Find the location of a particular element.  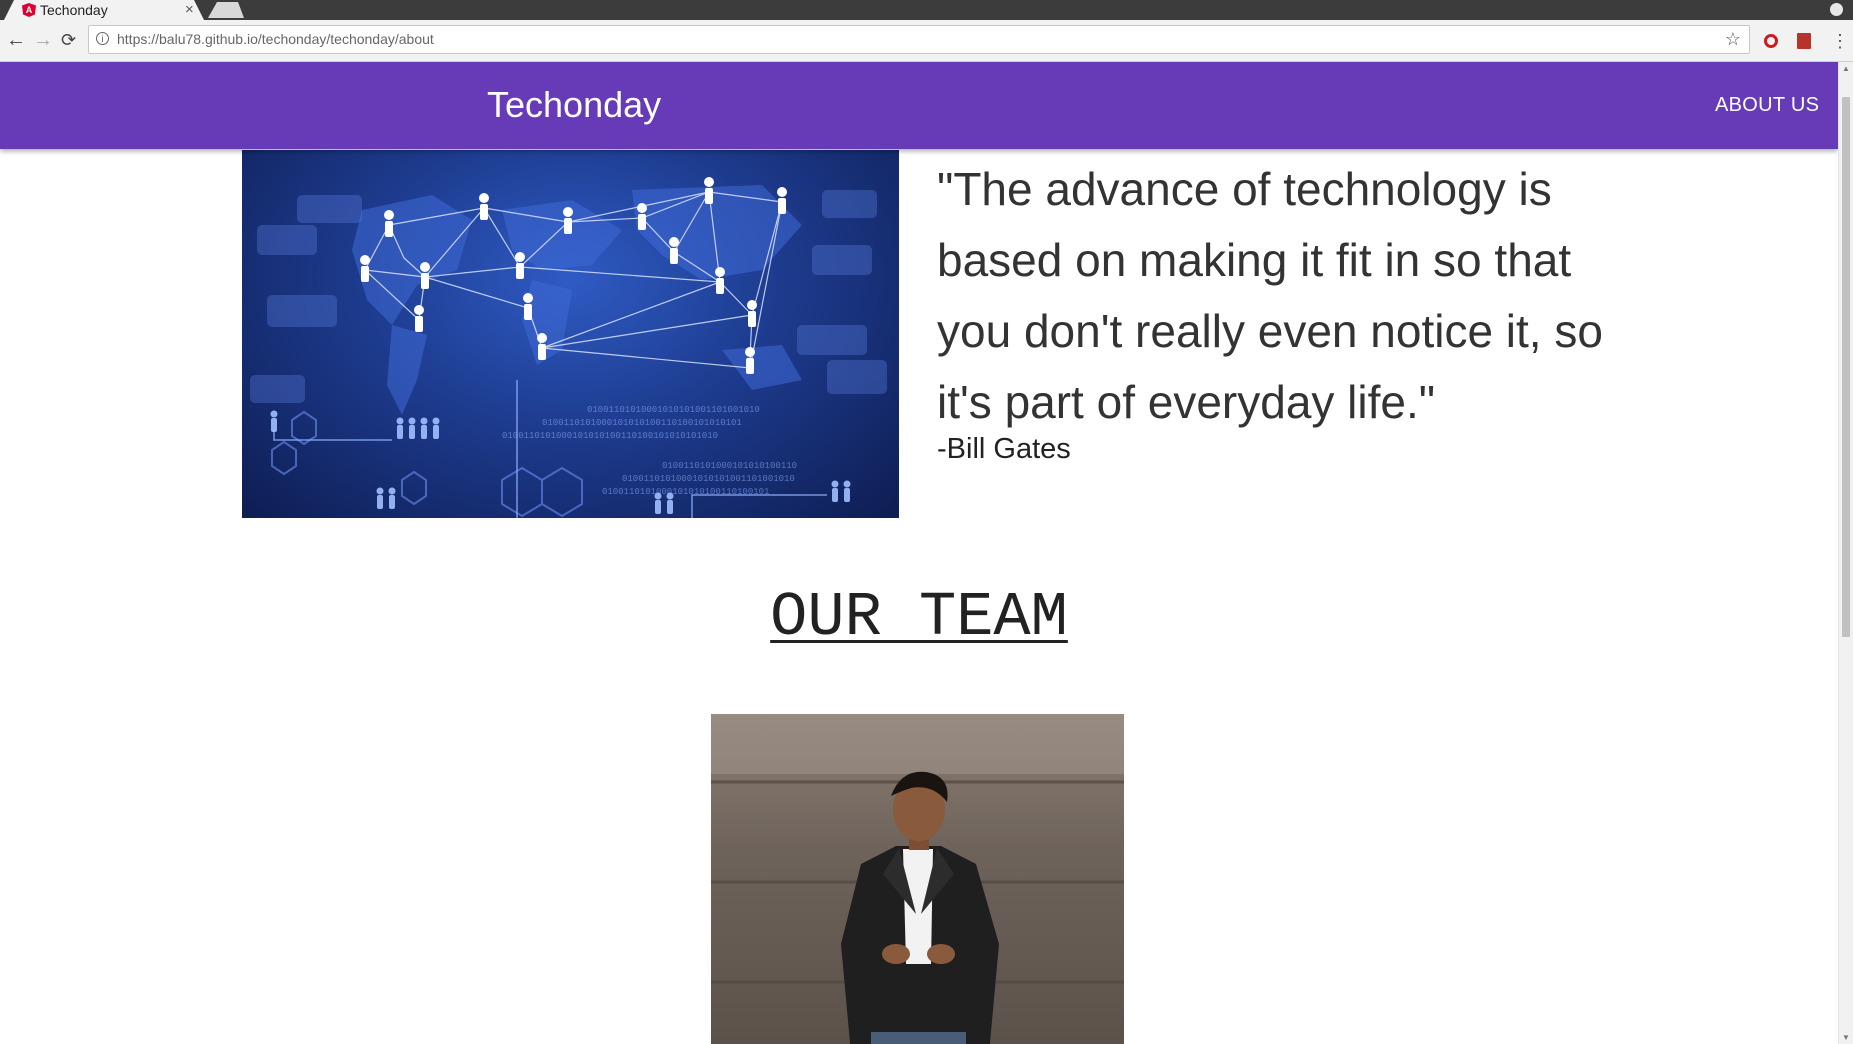

svg-text: 0100110101000101010100110 is located at coordinates (729, 466).